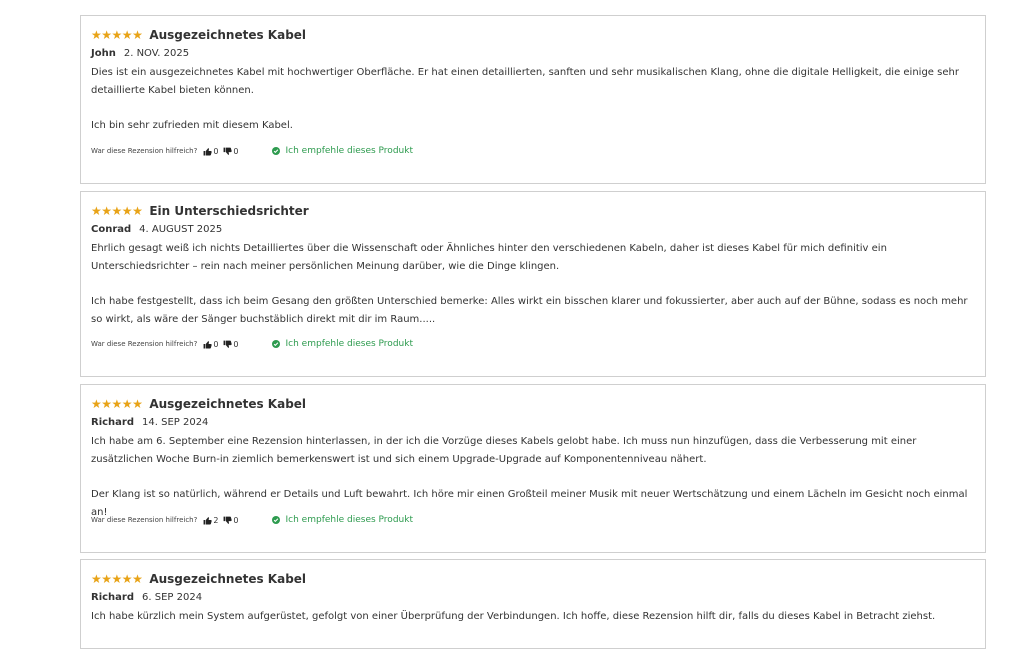 Image resolution: width=1024 pixels, height=649 pixels. What do you see at coordinates (175, 422) in the screenshot?
I see `review-date: 14. SEP 2024` at bounding box center [175, 422].